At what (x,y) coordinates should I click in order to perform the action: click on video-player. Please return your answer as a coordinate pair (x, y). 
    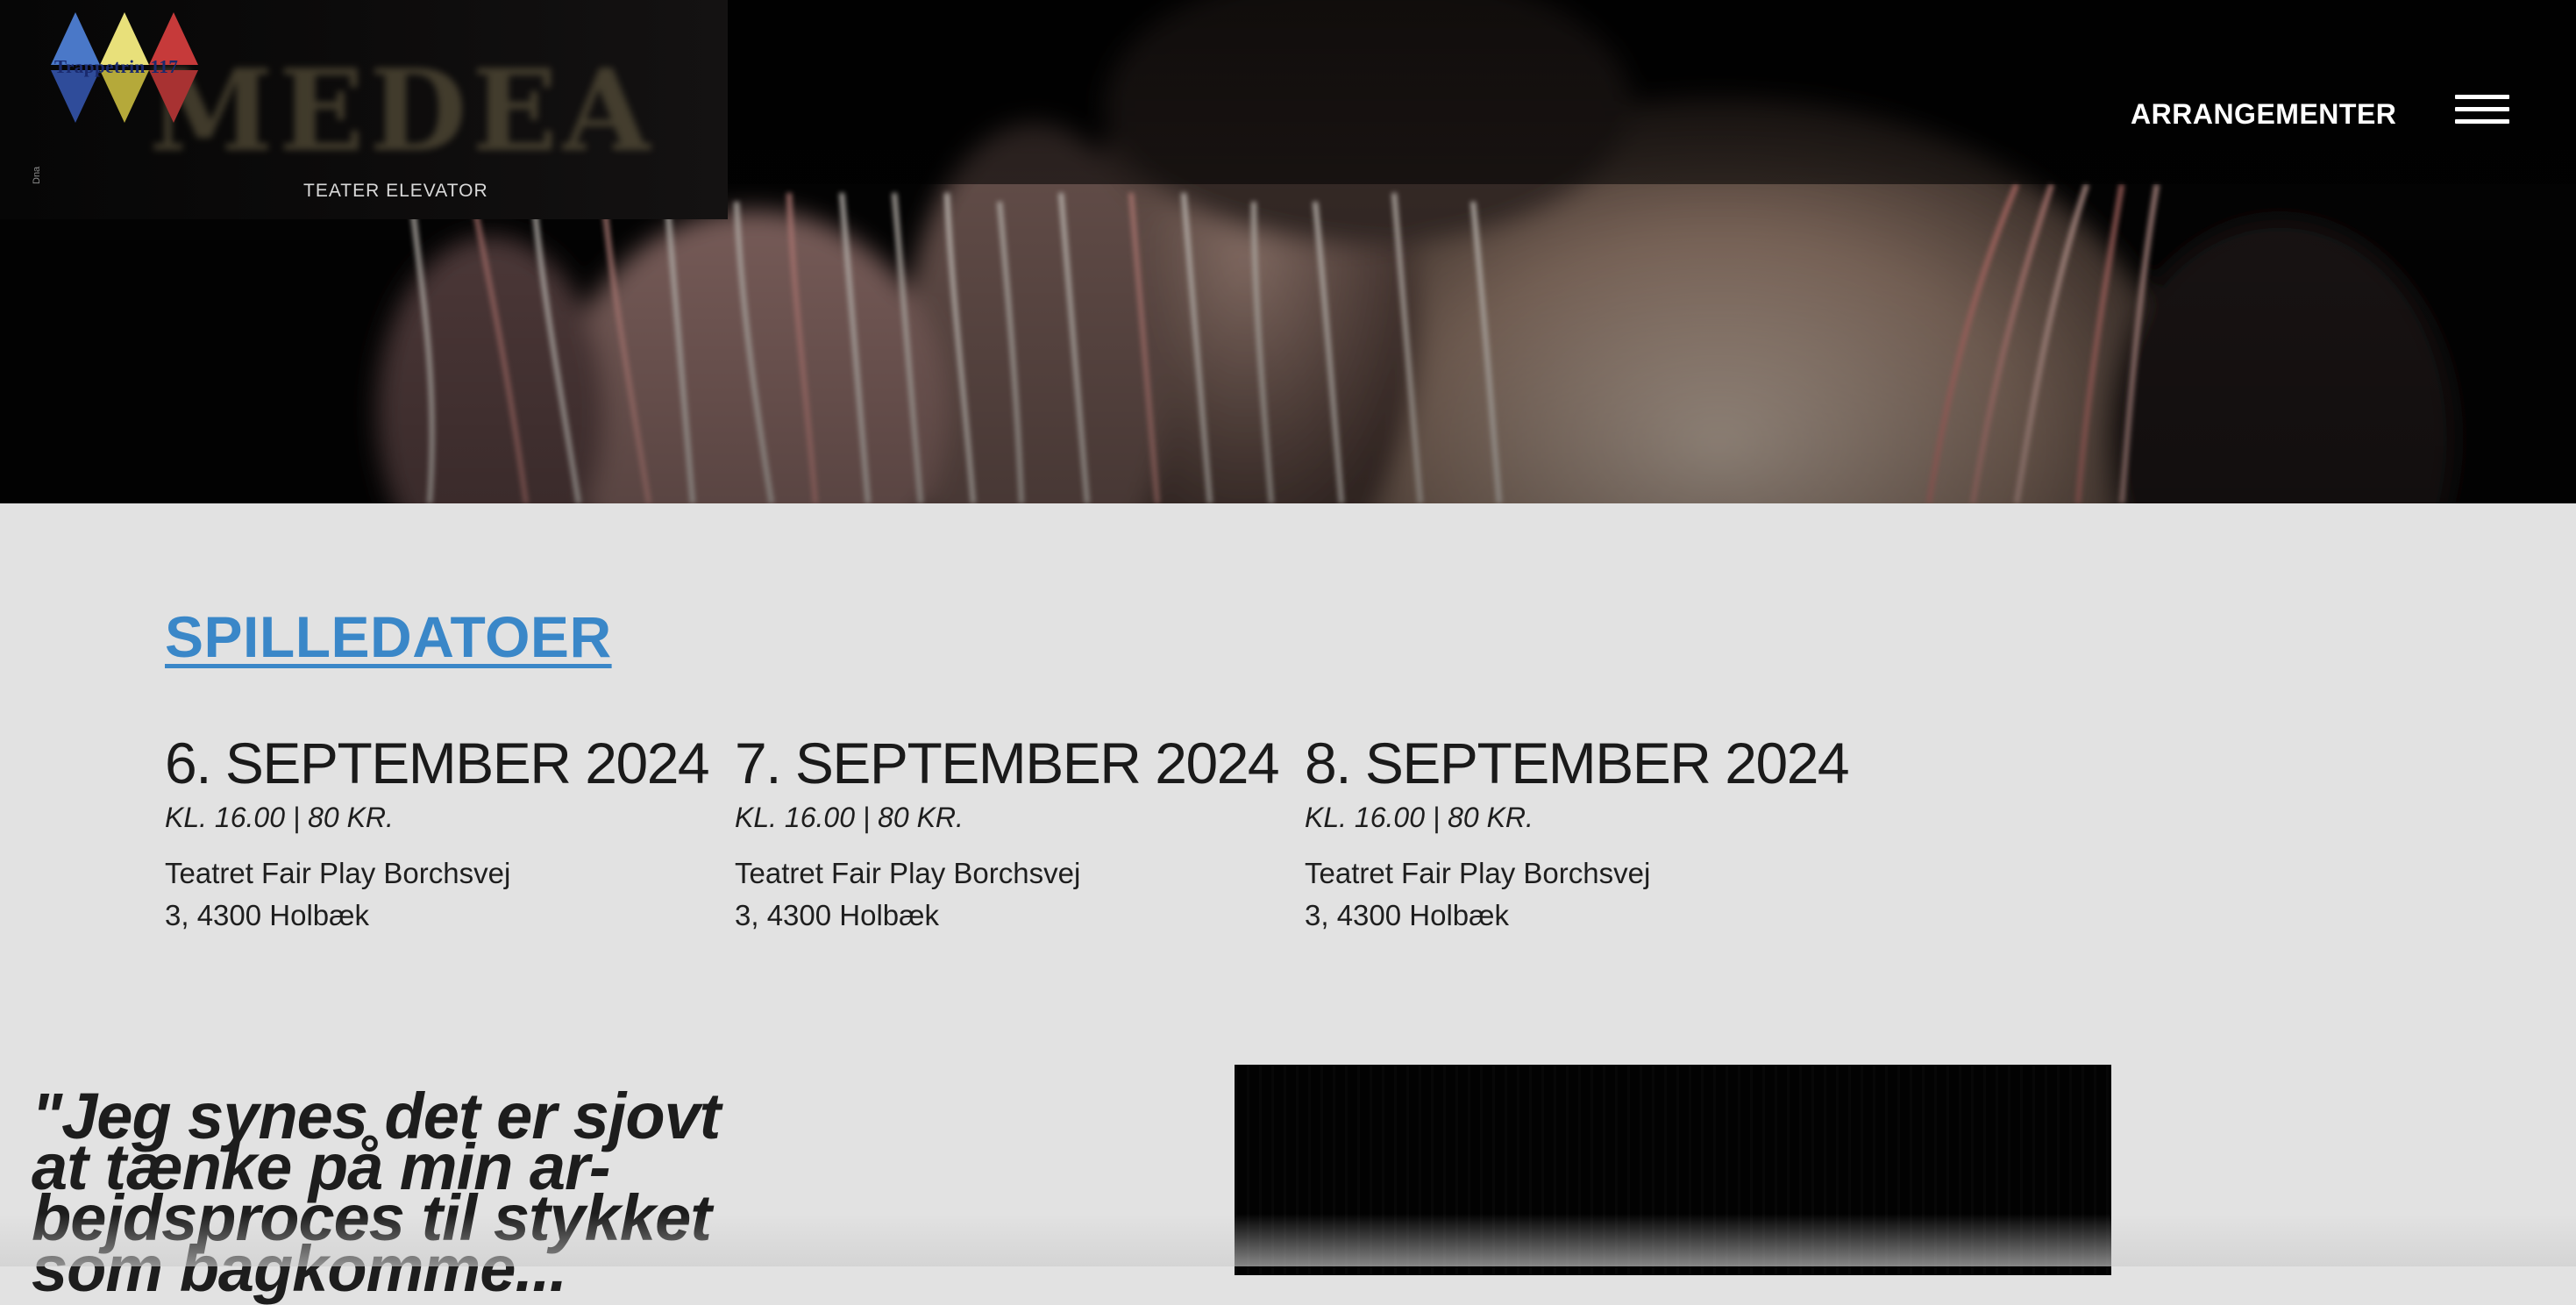
    Looking at the image, I should click on (1673, 1170).